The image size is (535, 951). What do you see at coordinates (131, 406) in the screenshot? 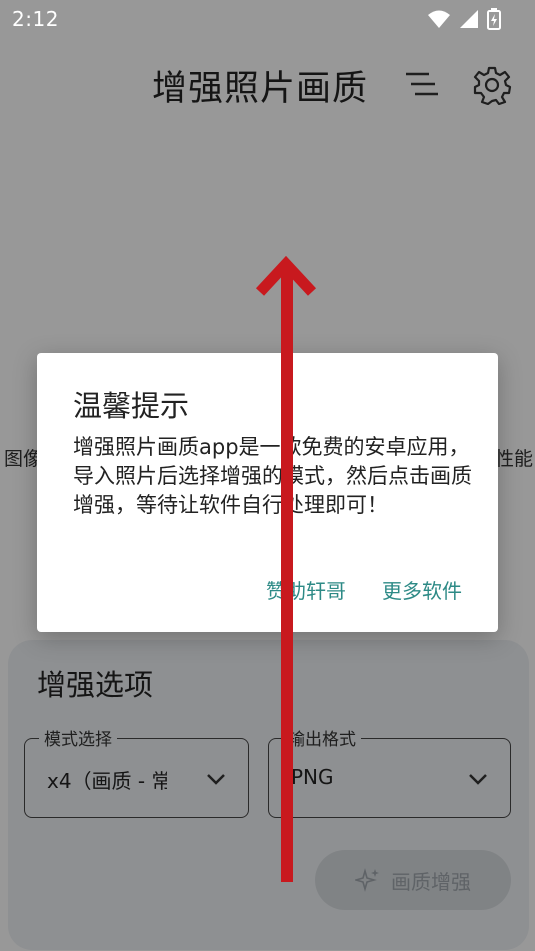
I see `dialog-title: 温馨提示` at bounding box center [131, 406].